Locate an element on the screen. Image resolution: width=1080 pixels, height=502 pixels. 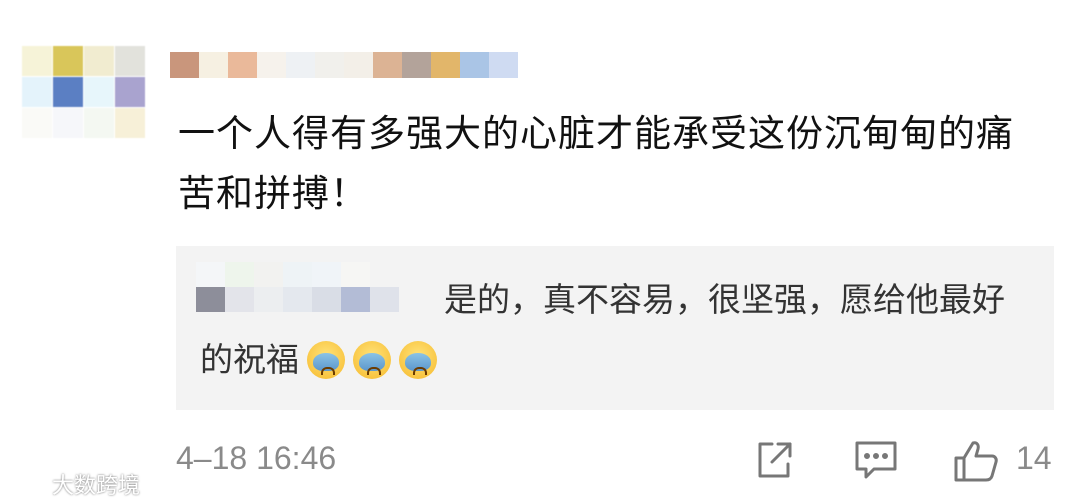
share-icon is located at coordinates (775, 460).